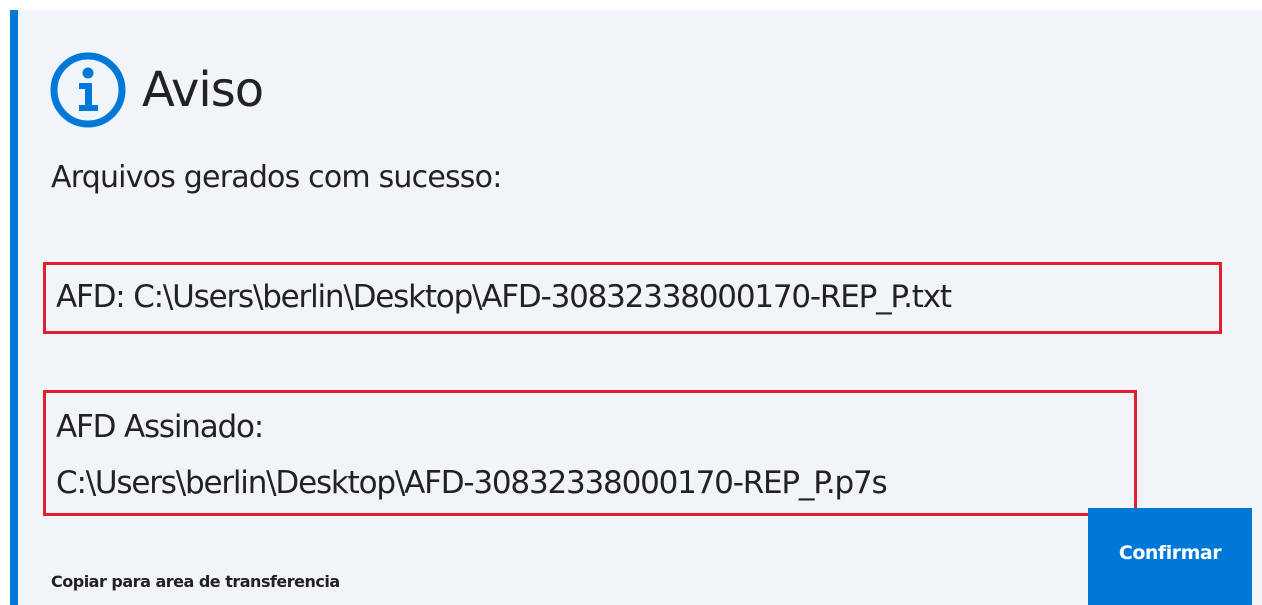  Describe the element at coordinates (203, 90) in the screenshot. I see `dialog-title: Aviso` at that location.